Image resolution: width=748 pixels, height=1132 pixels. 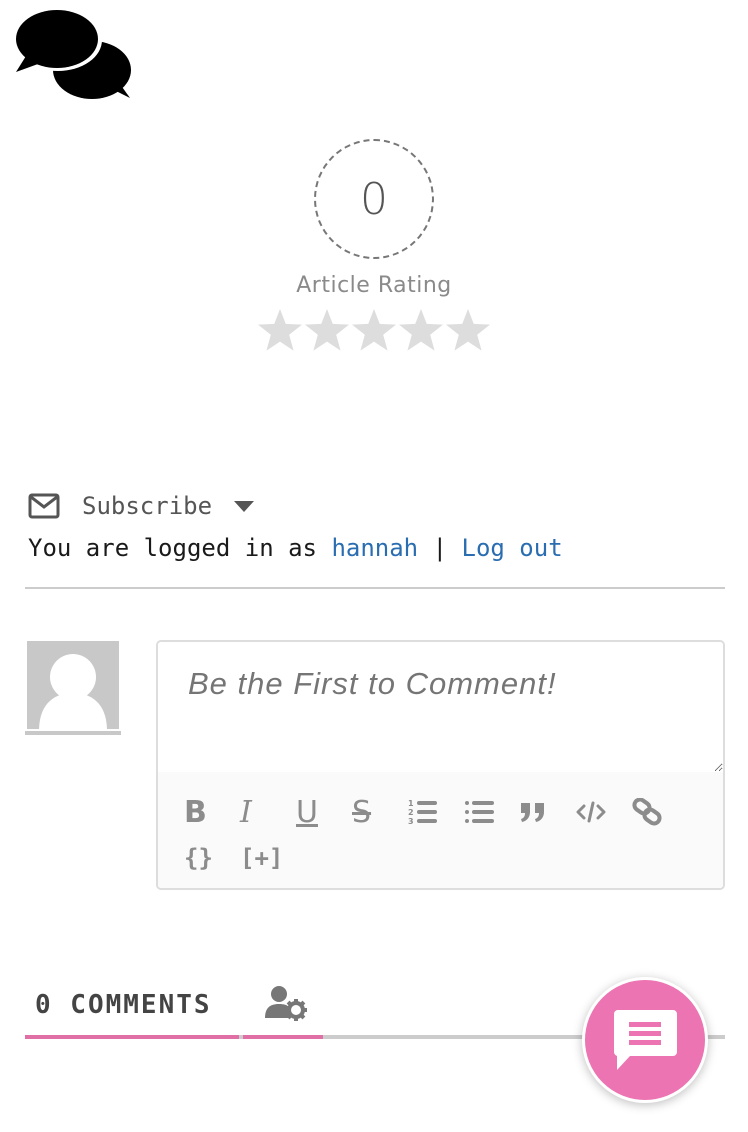 I want to click on comment-lines-icon, so click(x=645, y=1040).